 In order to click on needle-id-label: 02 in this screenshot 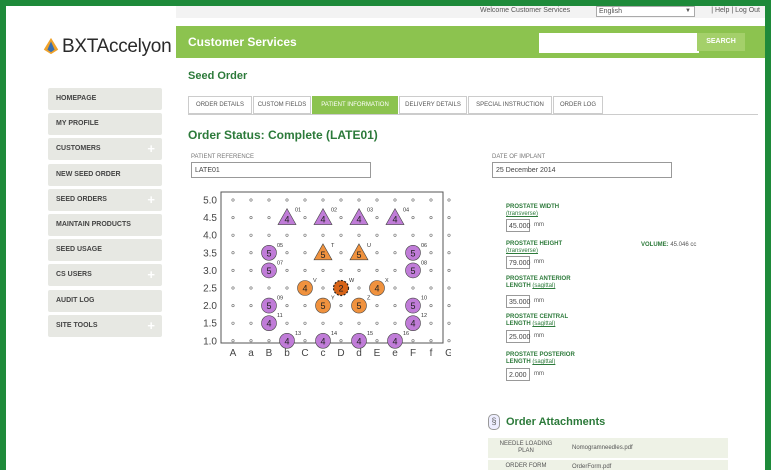, I will do `click(334, 211)`.